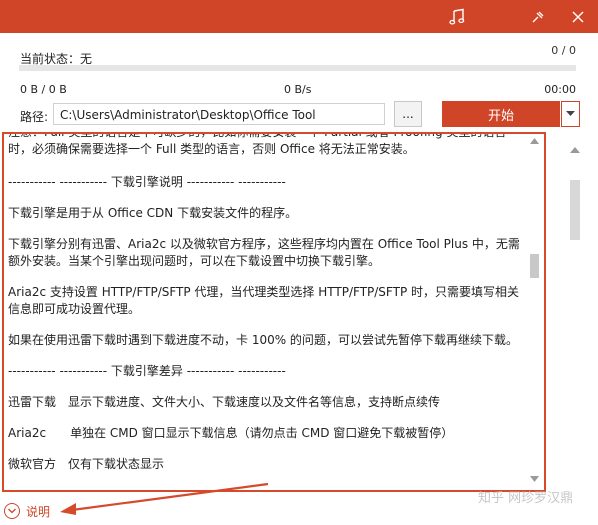 The image size is (598, 525). Describe the element at coordinates (25, 511) in the screenshot. I see `help-toggle: 说明` at that location.